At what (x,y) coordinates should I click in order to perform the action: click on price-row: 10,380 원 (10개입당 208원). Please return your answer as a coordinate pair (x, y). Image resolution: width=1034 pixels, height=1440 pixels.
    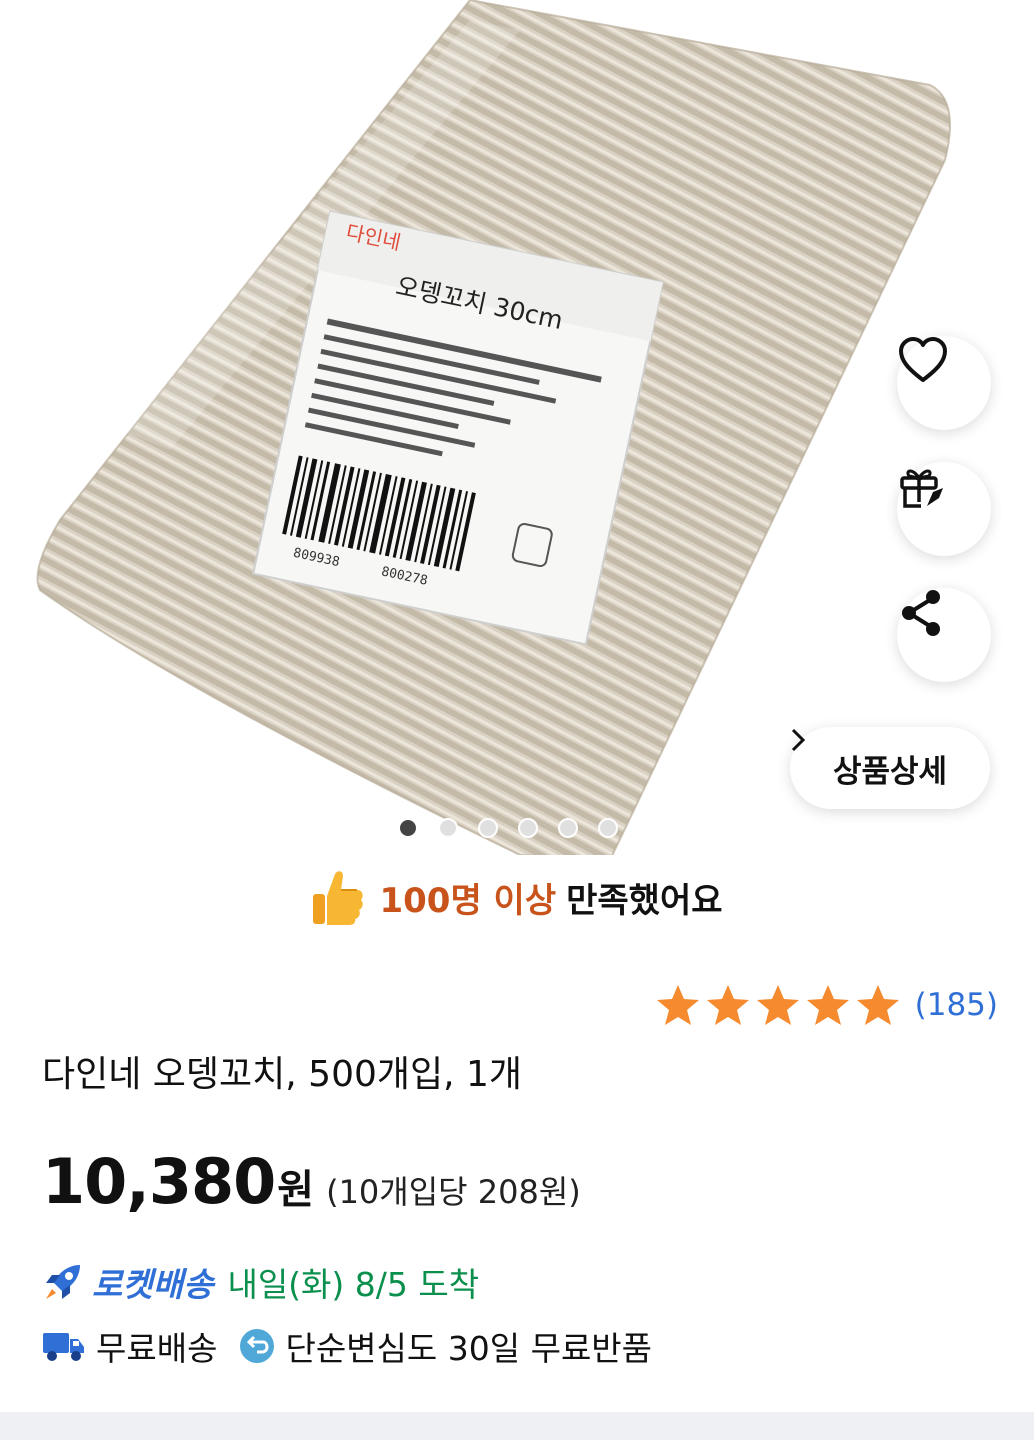
    Looking at the image, I should click on (311, 1181).